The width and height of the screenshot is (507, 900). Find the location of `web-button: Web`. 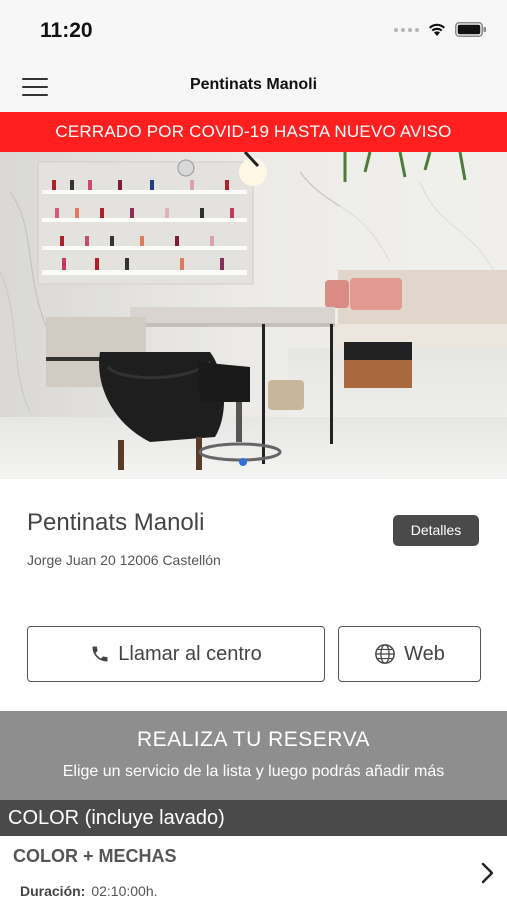

web-button: Web is located at coordinates (409, 654).